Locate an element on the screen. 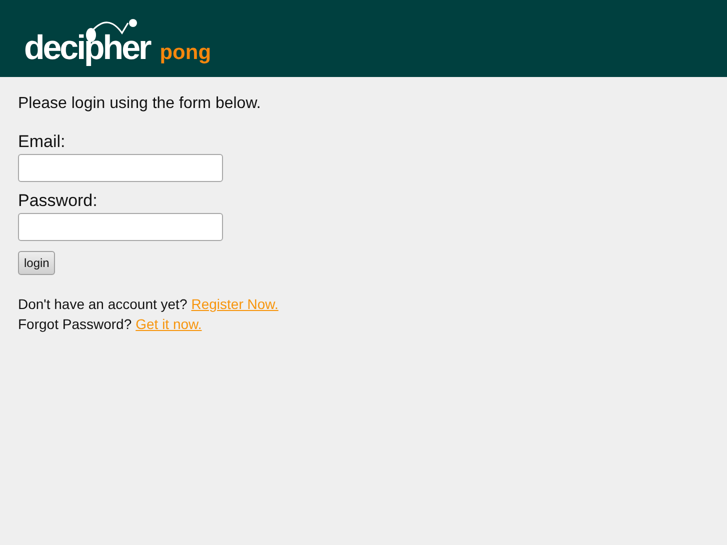  login-button: login is located at coordinates (37, 263).